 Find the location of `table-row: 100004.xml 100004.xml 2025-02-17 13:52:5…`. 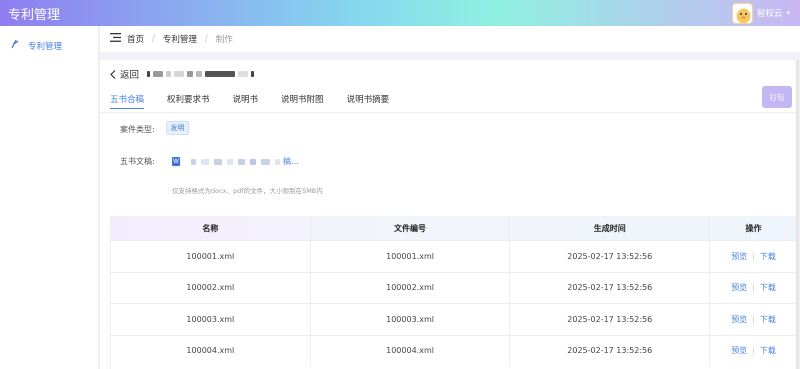

table-row: 100004.xml 100004.xml 2025-02-17 13:52:5… is located at coordinates (454, 350).